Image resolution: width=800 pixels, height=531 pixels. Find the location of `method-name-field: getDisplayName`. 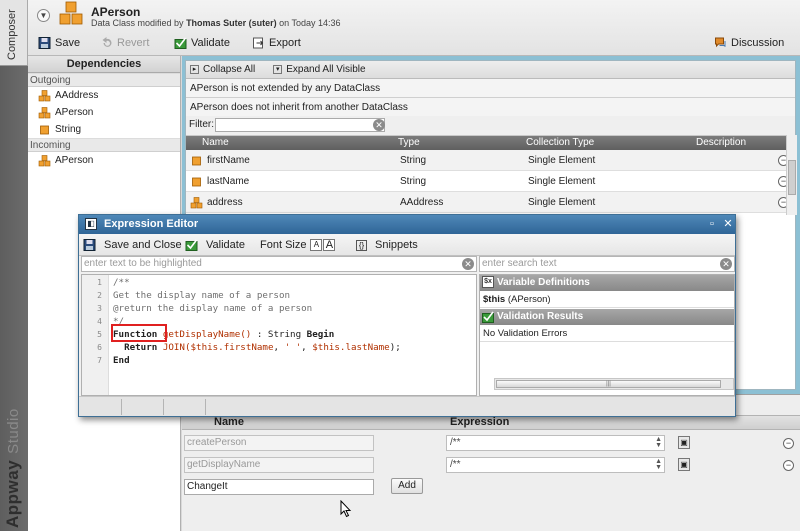

method-name-field: getDisplayName is located at coordinates (279, 465).